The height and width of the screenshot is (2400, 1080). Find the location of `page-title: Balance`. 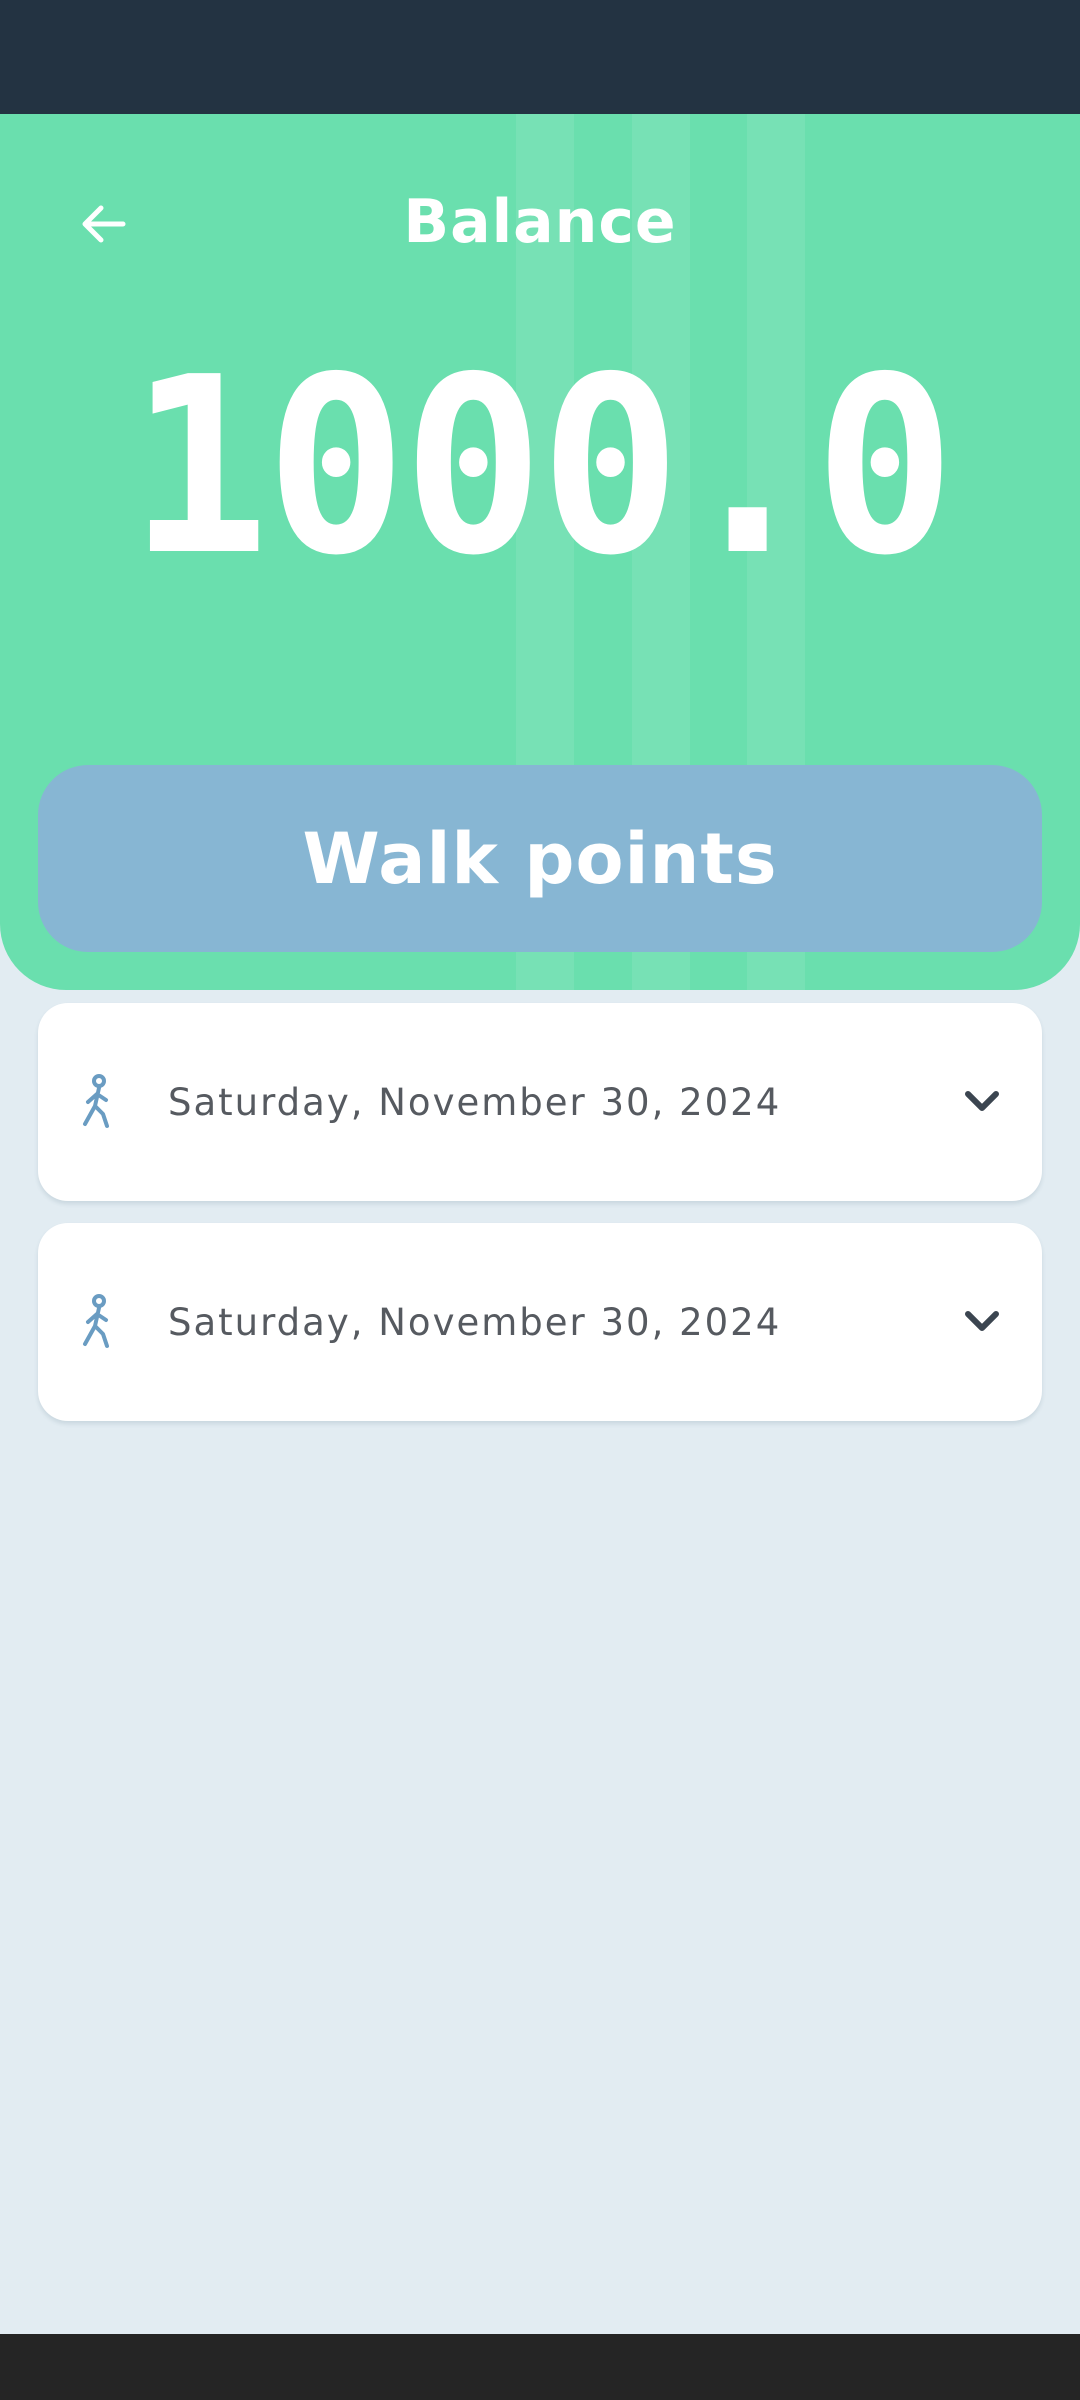

page-title: Balance is located at coordinates (540, 222).